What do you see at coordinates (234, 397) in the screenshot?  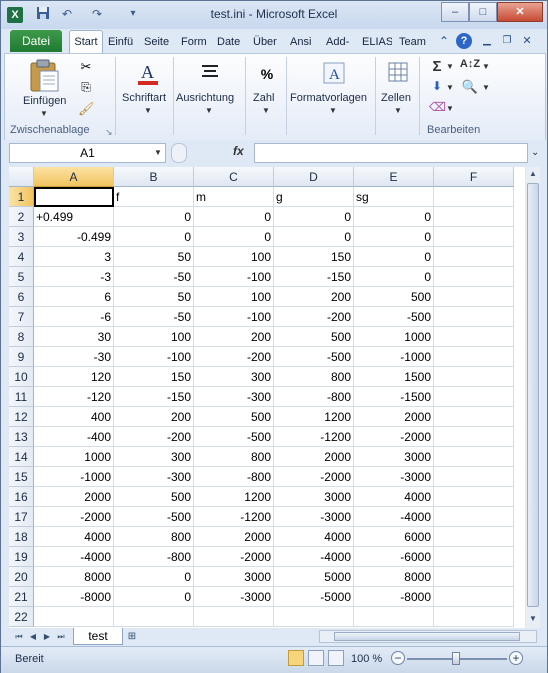 I see `grid-cell: -300` at bounding box center [234, 397].